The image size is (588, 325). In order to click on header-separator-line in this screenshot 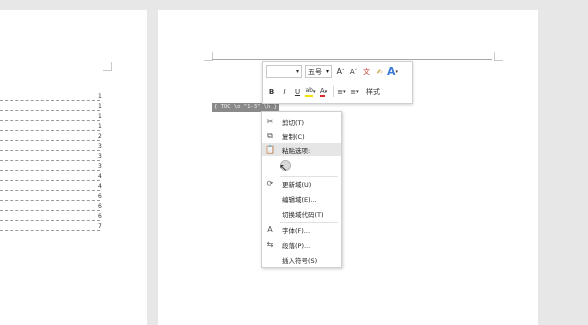, I will do `click(352, 59)`.